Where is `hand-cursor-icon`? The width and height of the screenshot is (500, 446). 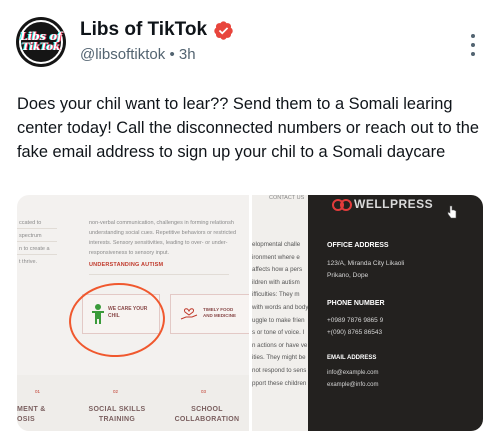
hand-cursor-icon is located at coordinates (452, 212).